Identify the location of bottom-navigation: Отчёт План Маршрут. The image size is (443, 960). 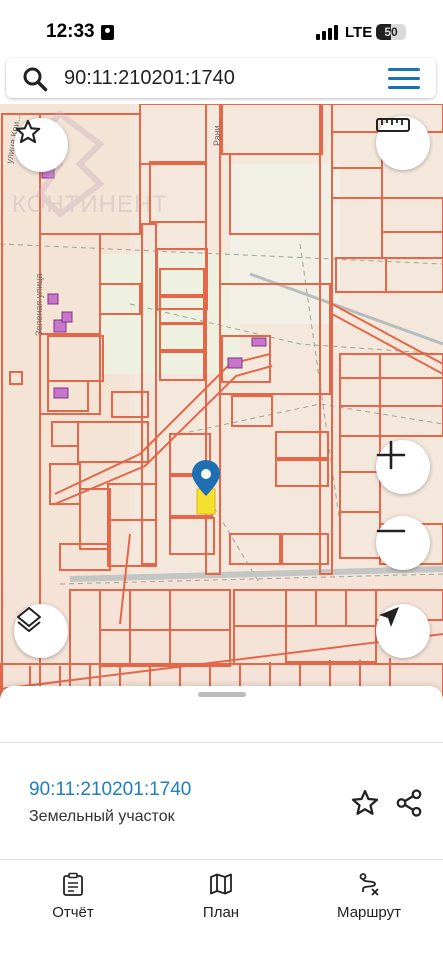
(221, 911).